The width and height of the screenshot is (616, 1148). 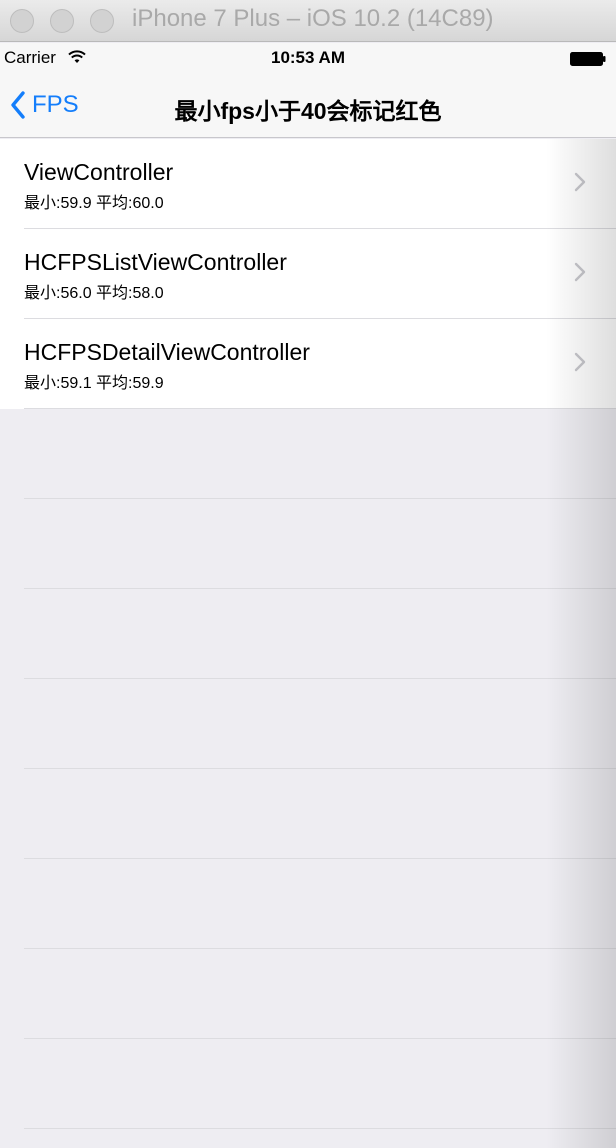 I want to click on row-subtitle: 最小:59.1 平均:59.9, so click(x=94, y=383).